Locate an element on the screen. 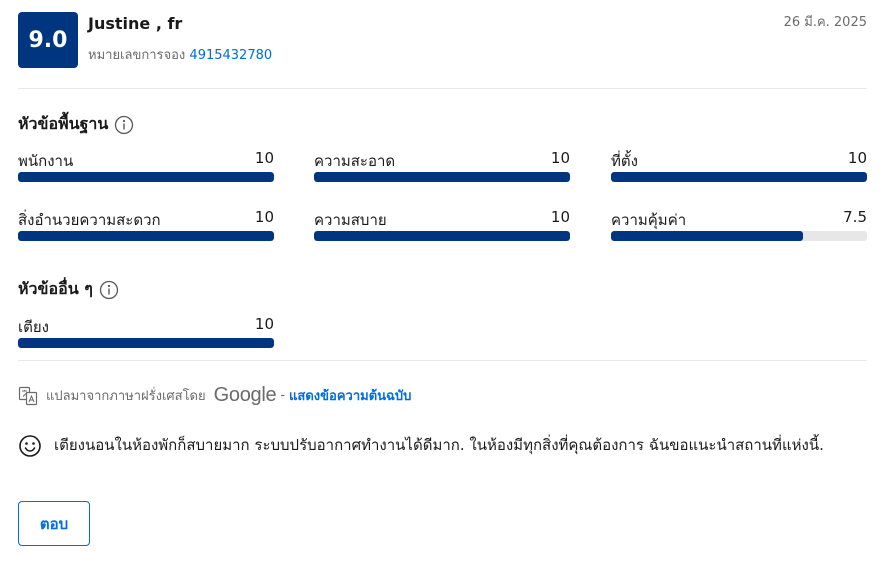 The height and width of the screenshot is (562, 883). score-item-cleanliness: ความสะอาด 10 is located at coordinates (442, 167).